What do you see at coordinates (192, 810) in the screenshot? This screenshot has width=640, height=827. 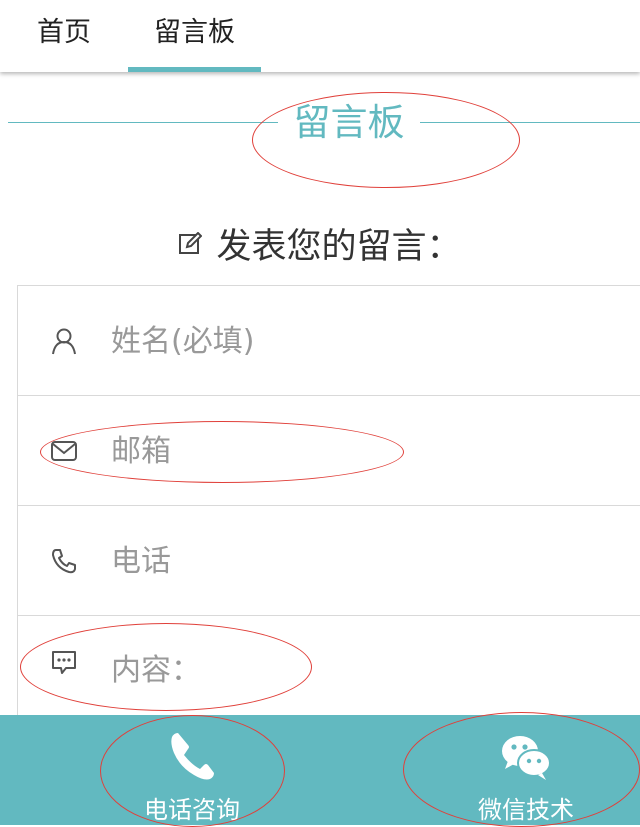 I see `phone-consult-label: 电话咨询` at bounding box center [192, 810].